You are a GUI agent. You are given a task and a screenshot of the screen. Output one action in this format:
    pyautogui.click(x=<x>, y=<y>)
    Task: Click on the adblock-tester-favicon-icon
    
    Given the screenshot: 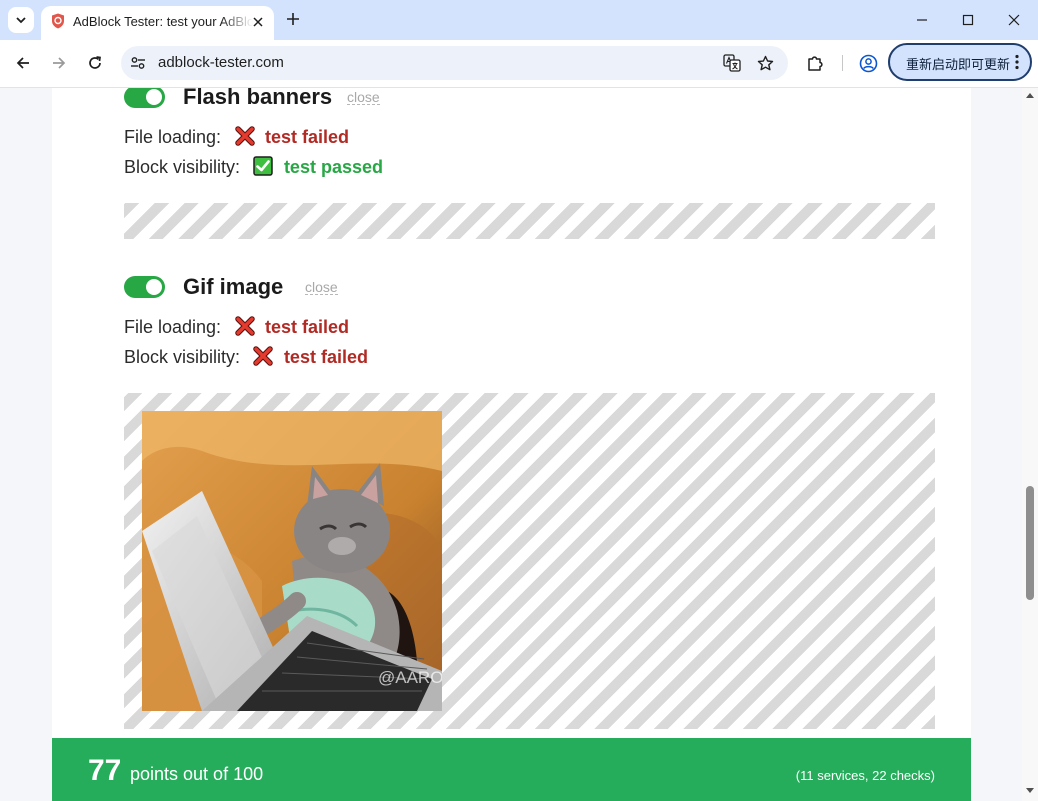 What is the action you would take?
    pyautogui.click(x=58, y=21)
    